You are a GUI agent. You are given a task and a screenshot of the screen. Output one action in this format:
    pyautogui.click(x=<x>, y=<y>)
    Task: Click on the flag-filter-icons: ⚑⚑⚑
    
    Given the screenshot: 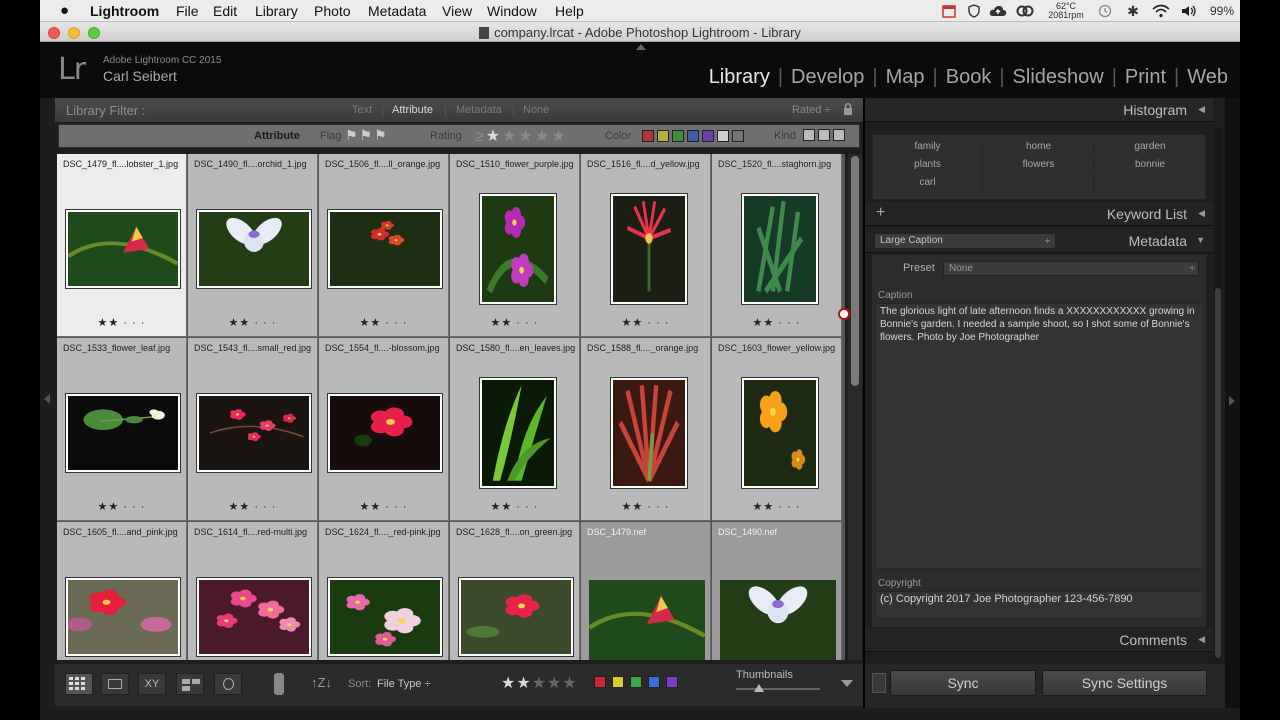 What is the action you would take?
    pyautogui.click(x=367, y=135)
    